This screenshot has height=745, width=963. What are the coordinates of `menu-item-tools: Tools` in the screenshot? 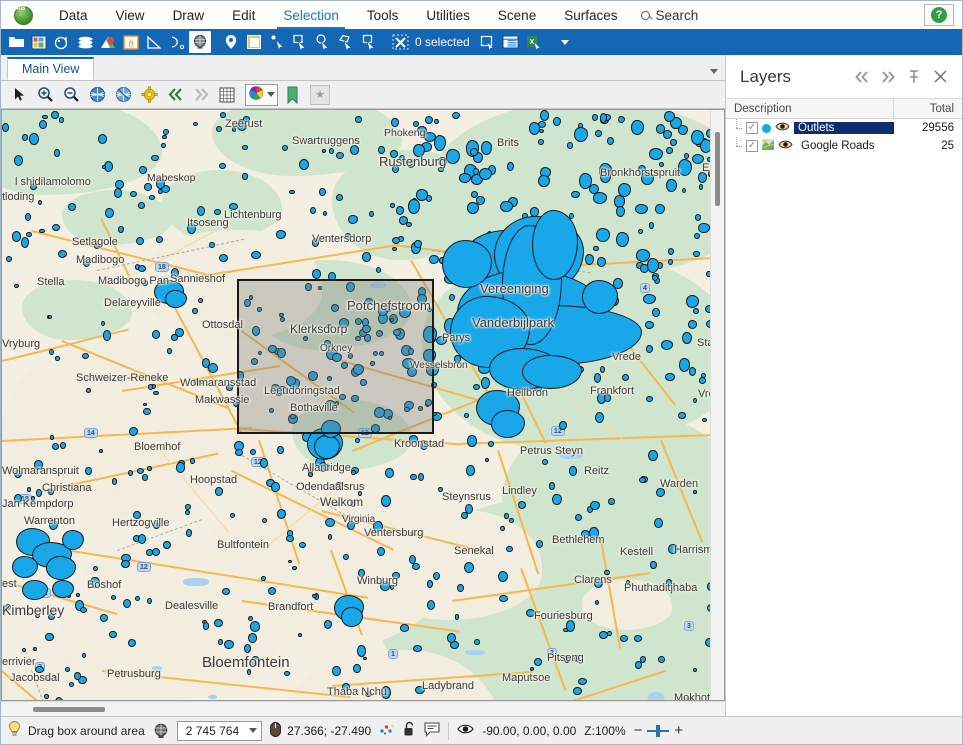 It's located at (383, 15).